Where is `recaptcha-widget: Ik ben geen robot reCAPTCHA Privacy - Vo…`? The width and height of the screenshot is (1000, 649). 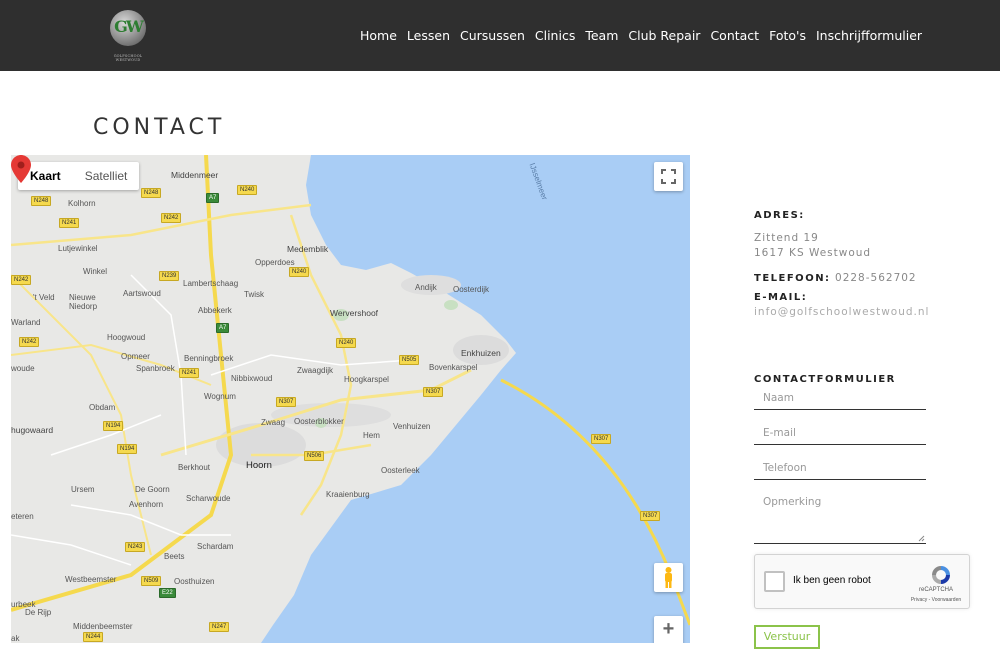
recaptcha-widget: Ik ben geen robot reCAPTCHA Privacy - Vo… is located at coordinates (862, 581).